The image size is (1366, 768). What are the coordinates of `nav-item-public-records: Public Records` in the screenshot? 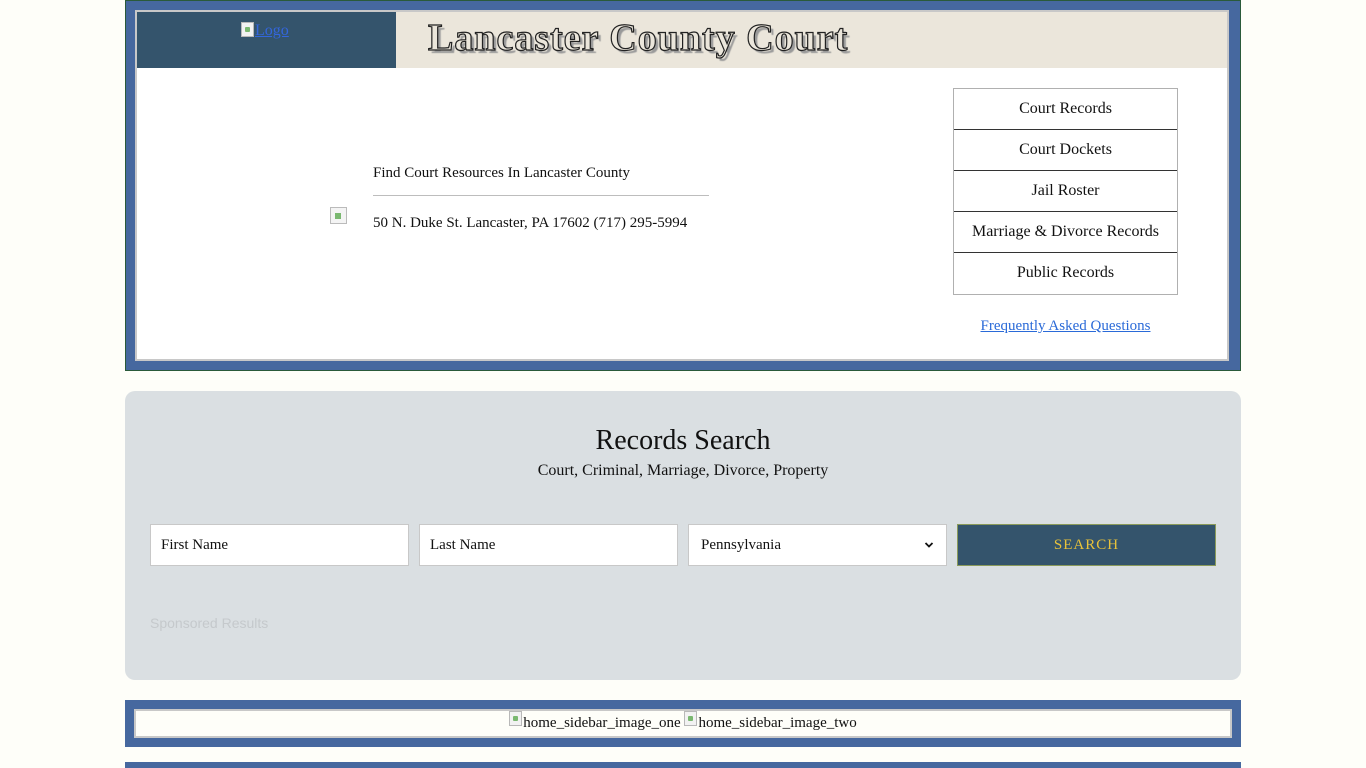 It's located at (1065, 273).